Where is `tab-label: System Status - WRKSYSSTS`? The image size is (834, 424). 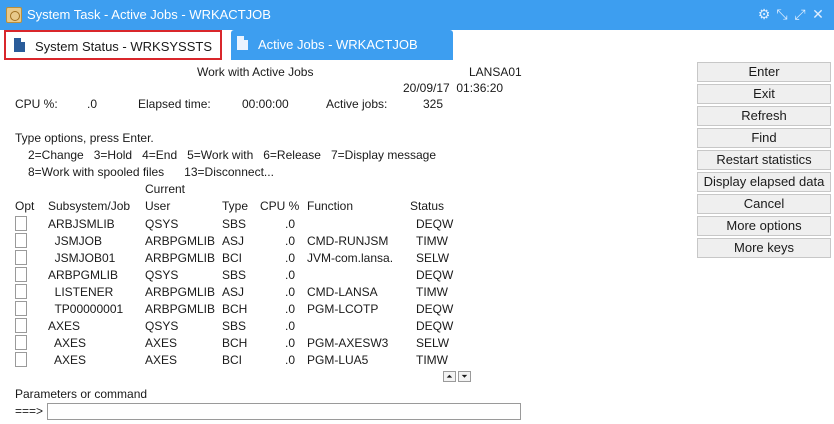
tab-label: System Status - WRKSYSSTS is located at coordinates (123, 46).